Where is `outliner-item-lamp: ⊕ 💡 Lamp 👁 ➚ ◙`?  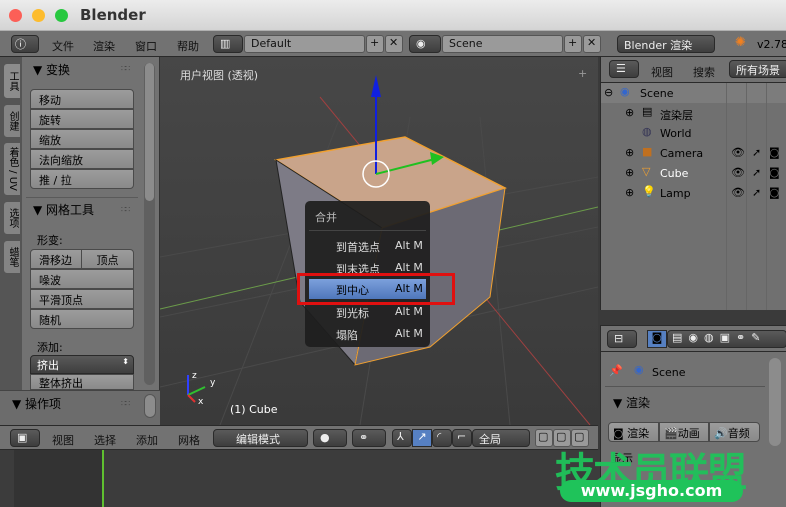
outliner-item-lamp: ⊕ 💡 Lamp 👁 ➚ ◙ is located at coordinates (693, 194).